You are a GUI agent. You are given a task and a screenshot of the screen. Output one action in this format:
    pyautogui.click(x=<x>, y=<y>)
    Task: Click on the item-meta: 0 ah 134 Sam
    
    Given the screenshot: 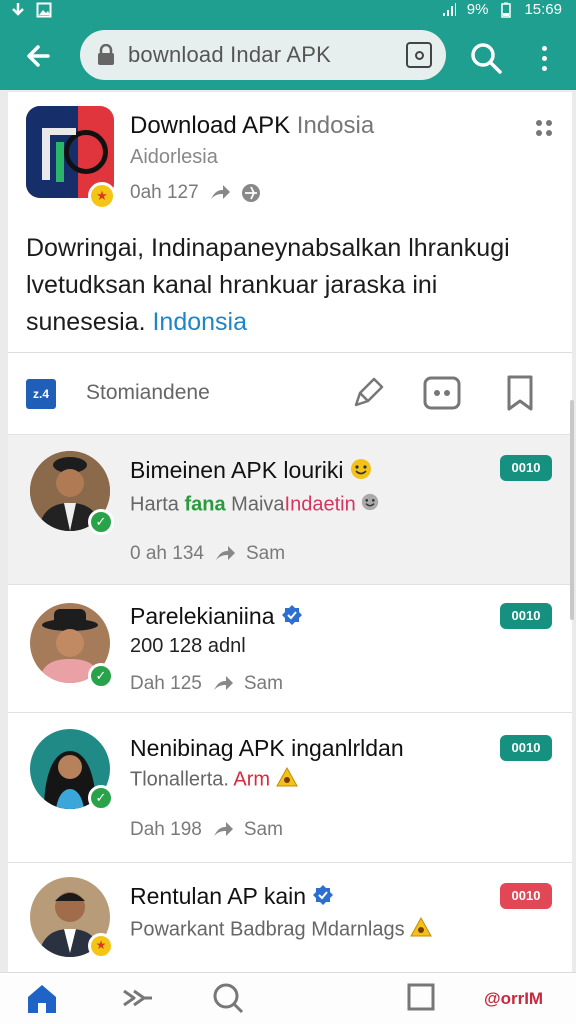 What is the action you would take?
    pyautogui.click(x=208, y=553)
    